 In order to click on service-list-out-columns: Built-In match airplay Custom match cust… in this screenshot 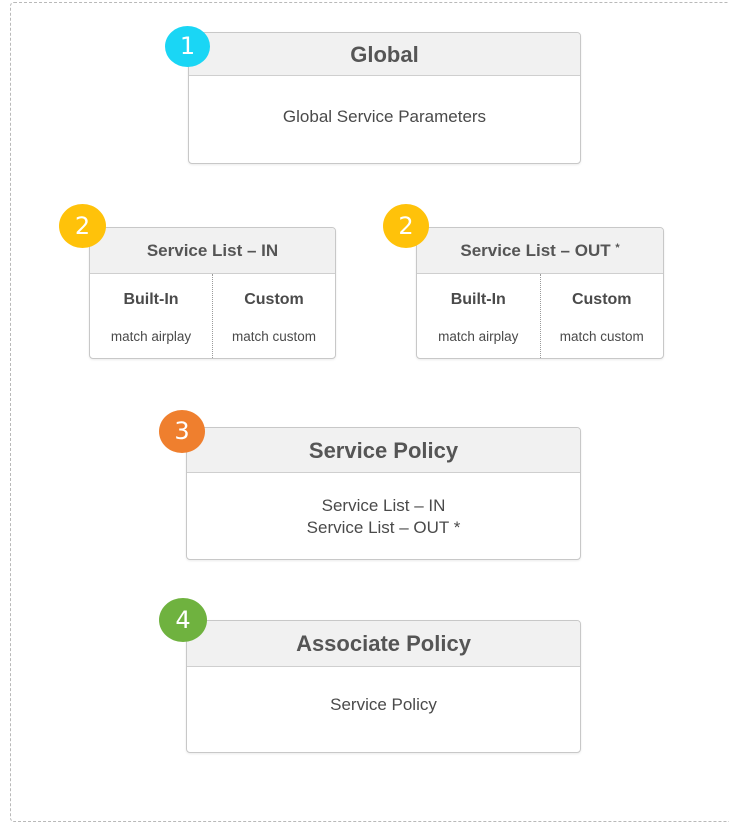, I will do `click(540, 316)`.